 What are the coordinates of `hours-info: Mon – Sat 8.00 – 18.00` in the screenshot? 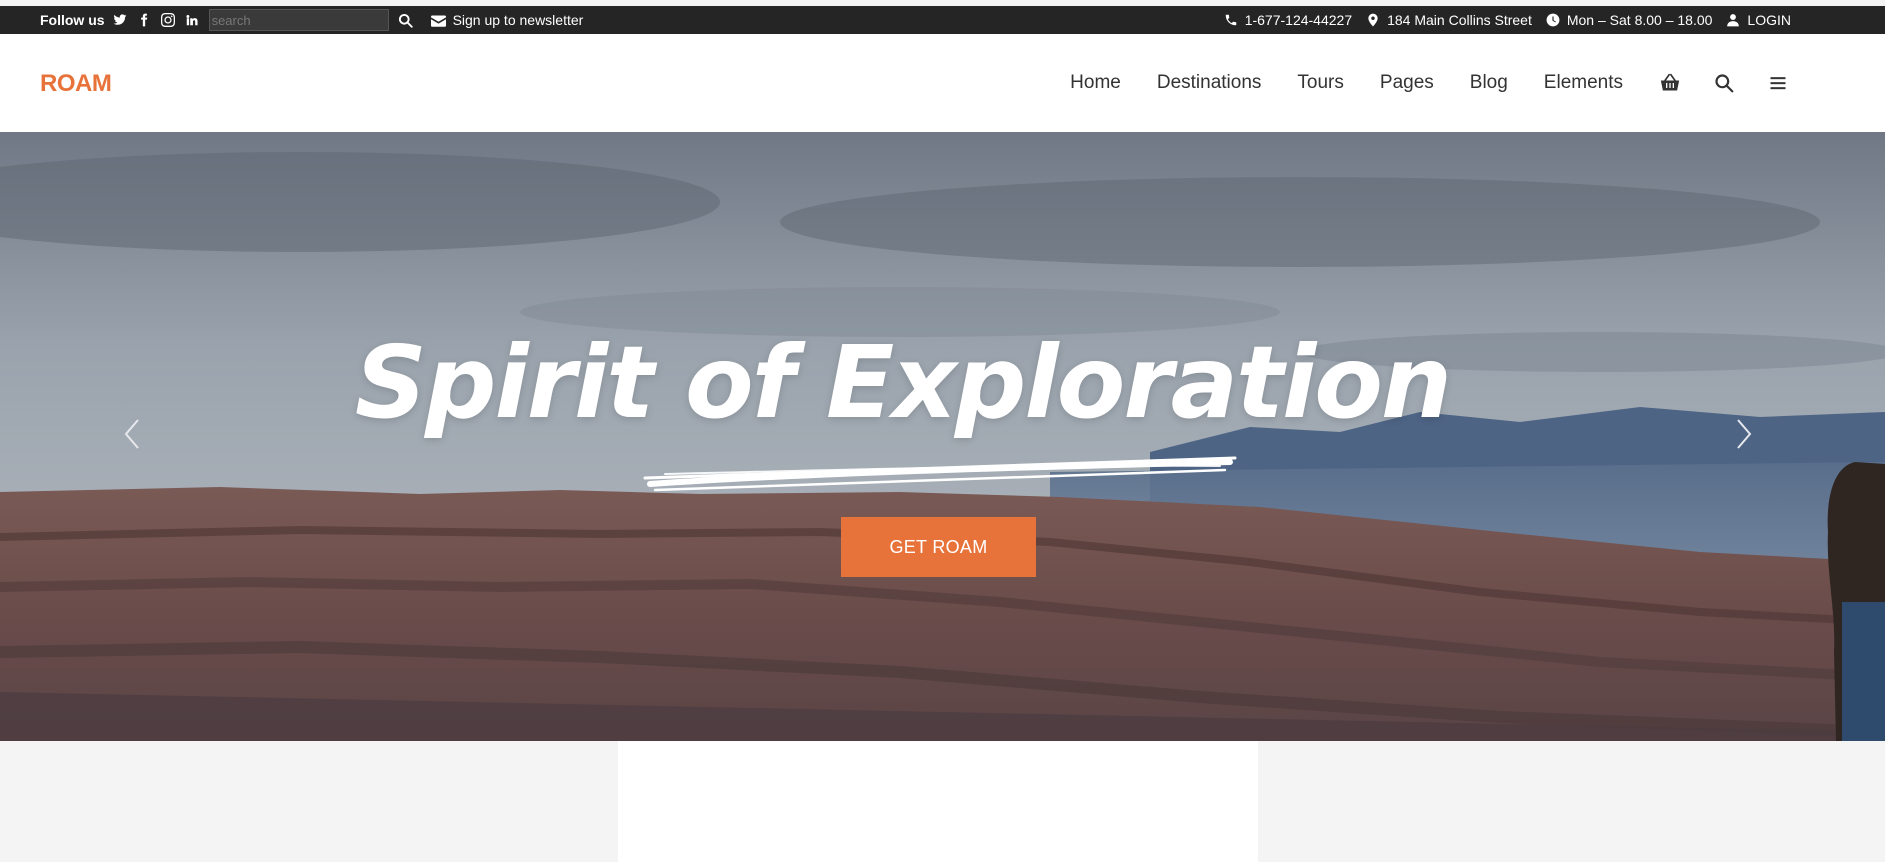 It's located at (1629, 20).